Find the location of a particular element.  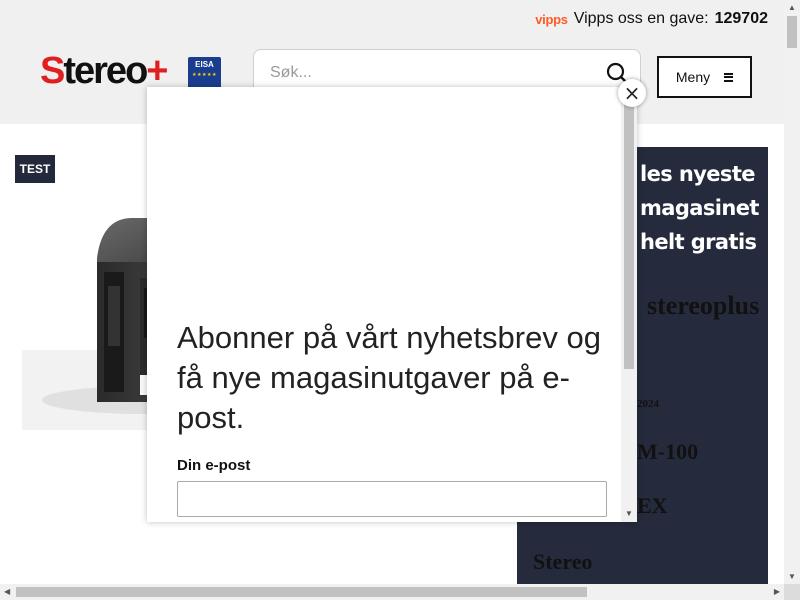

promo-word: Stereo is located at coordinates (563, 561).